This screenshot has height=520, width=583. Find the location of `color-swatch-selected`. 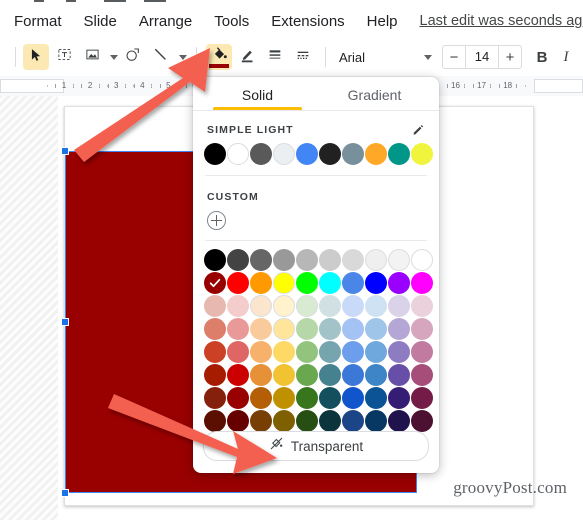

color-swatch-selected is located at coordinates (215, 283).